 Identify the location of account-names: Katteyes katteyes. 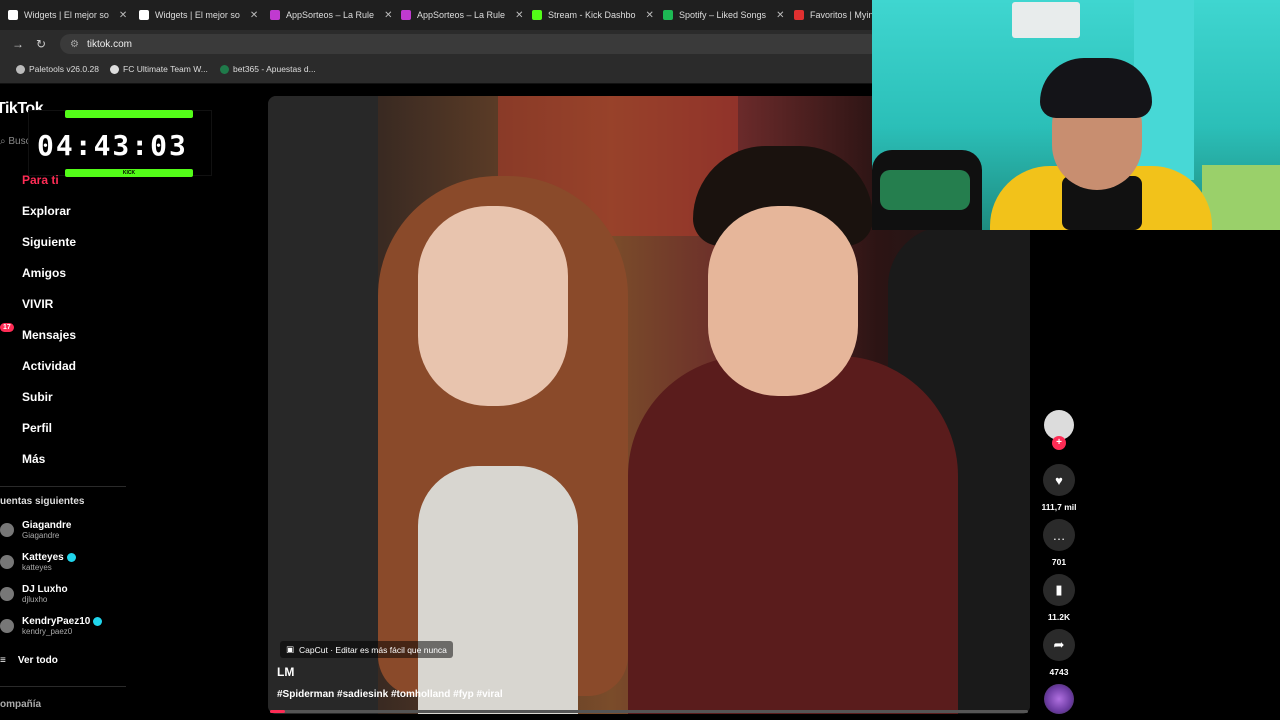
(49, 562).